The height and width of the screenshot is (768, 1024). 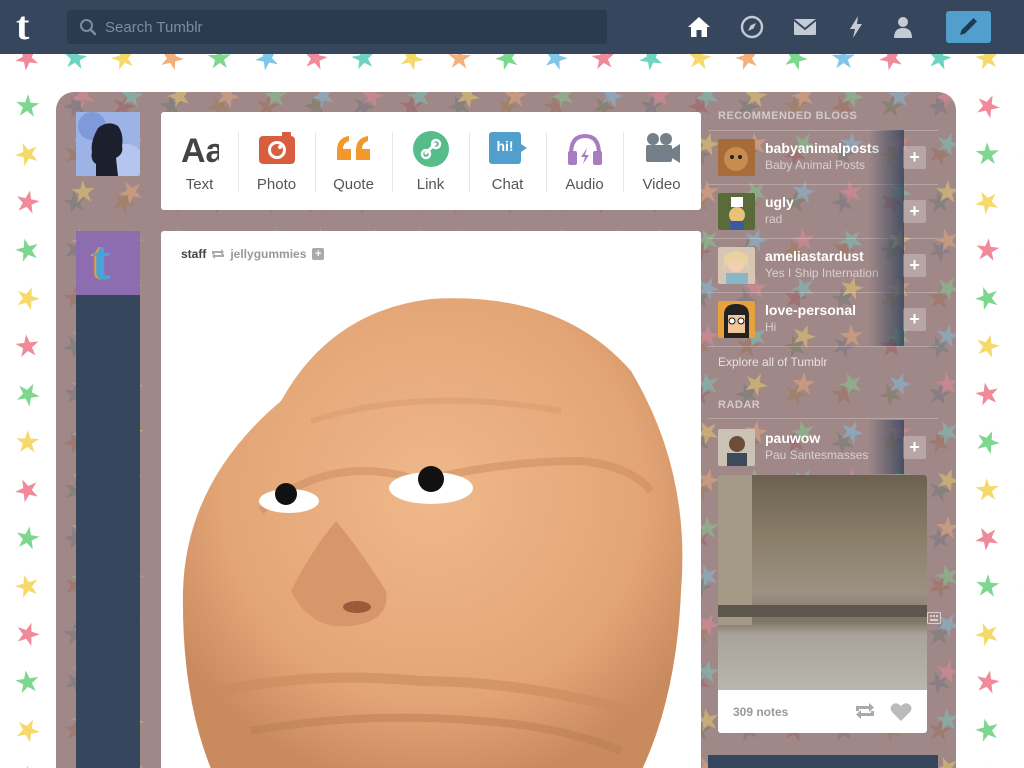 I want to click on ugly-avatar, so click(x=736, y=211).